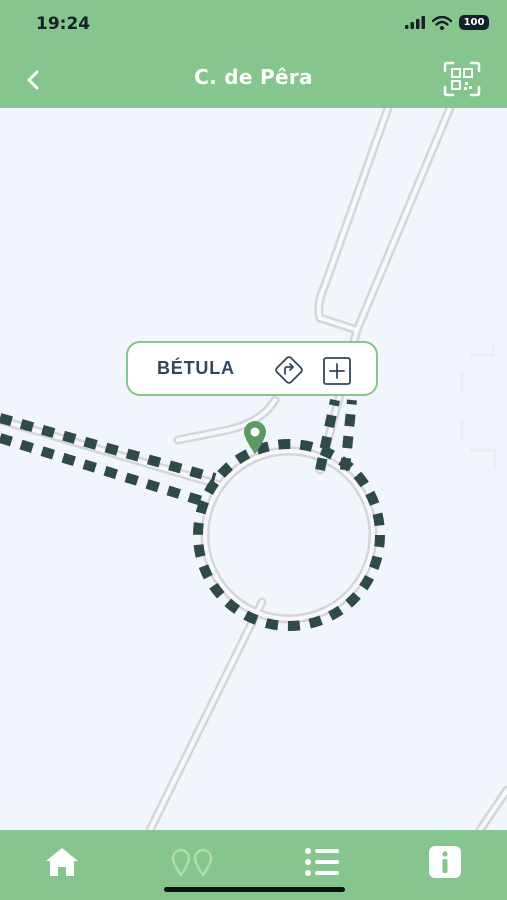 This screenshot has height=900, width=507. I want to click on tab-home, so click(62, 862).